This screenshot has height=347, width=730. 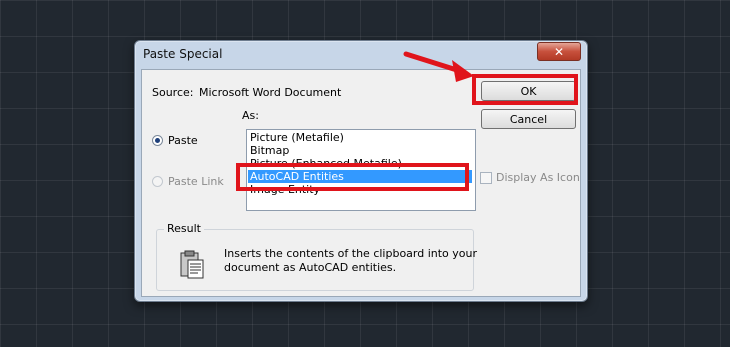 I want to click on source-value: Microsoft Word Document, so click(x=270, y=92).